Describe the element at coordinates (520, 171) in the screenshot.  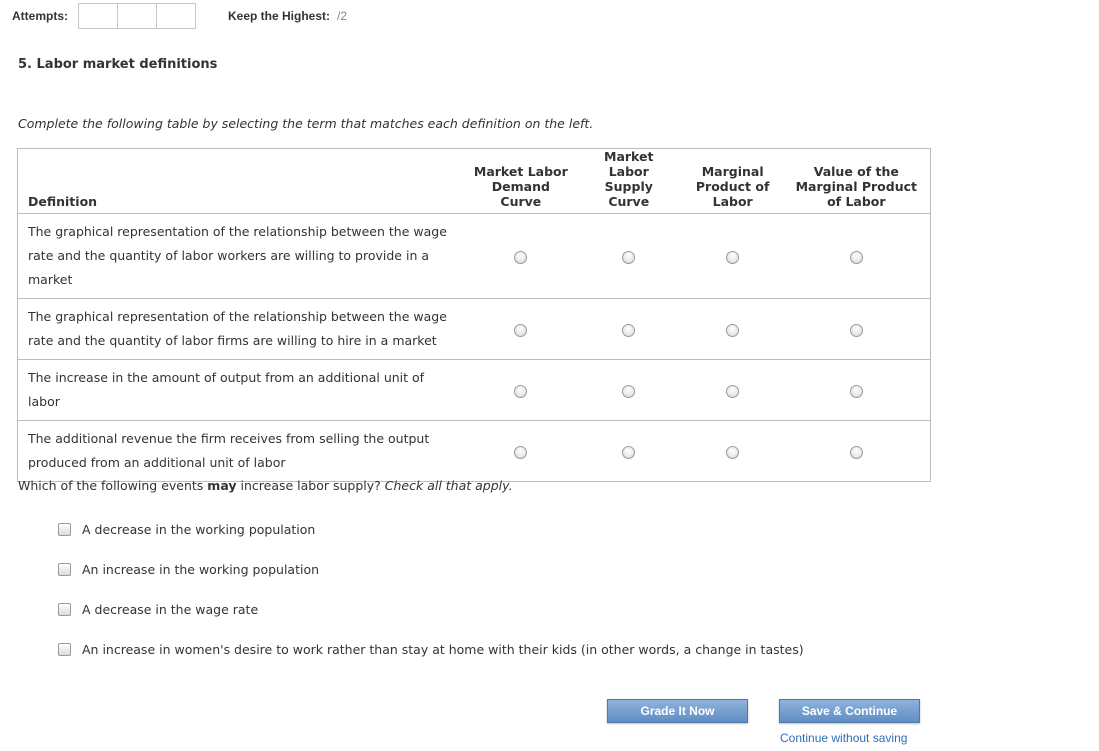
I see `column-header-line: Market Labor` at that location.